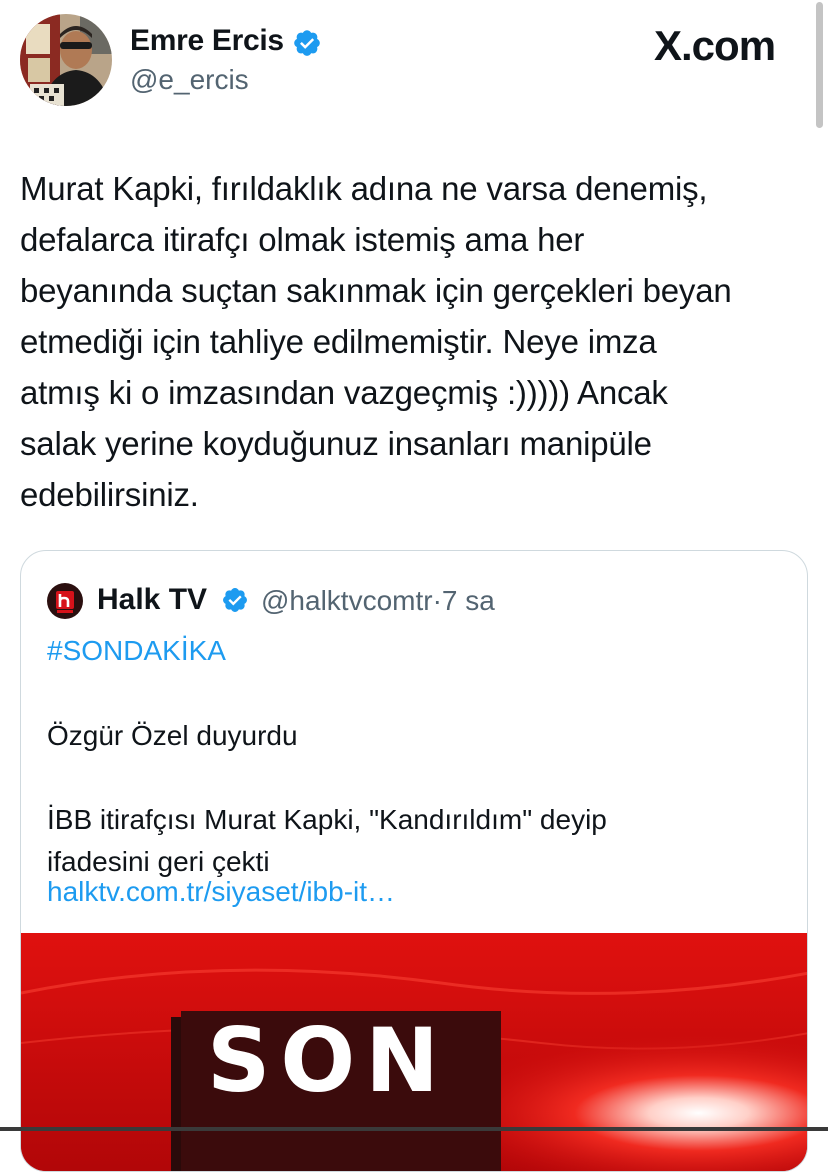 The width and height of the screenshot is (828, 1172). I want to click on bottom-border, so click(414, 1129).